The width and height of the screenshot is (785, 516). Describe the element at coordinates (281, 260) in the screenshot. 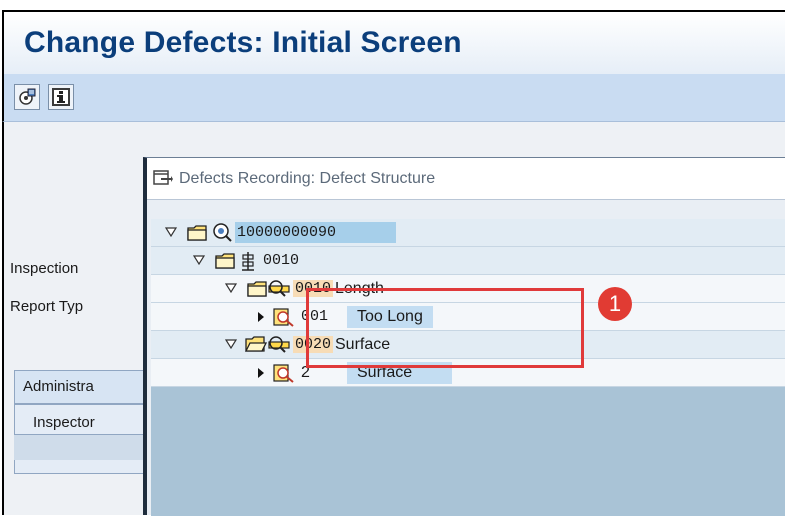

I see `operation-node-id: 0010` at that location.